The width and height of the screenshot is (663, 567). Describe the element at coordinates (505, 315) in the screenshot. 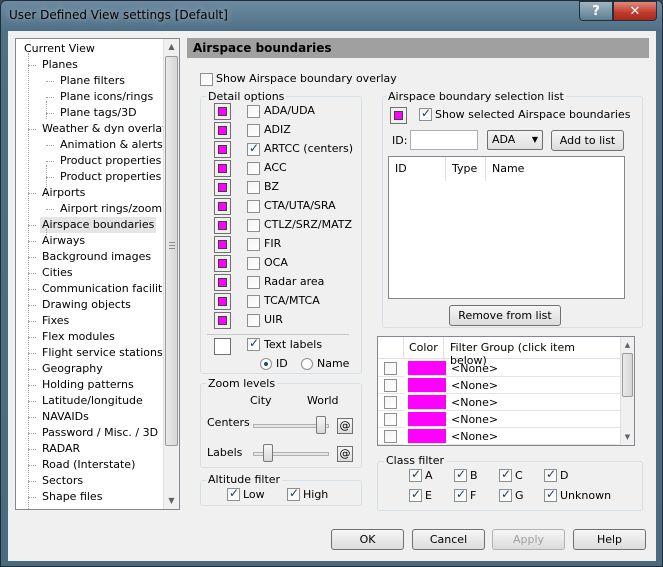

I see `remove-from-list-button: Remove from list` at that location.